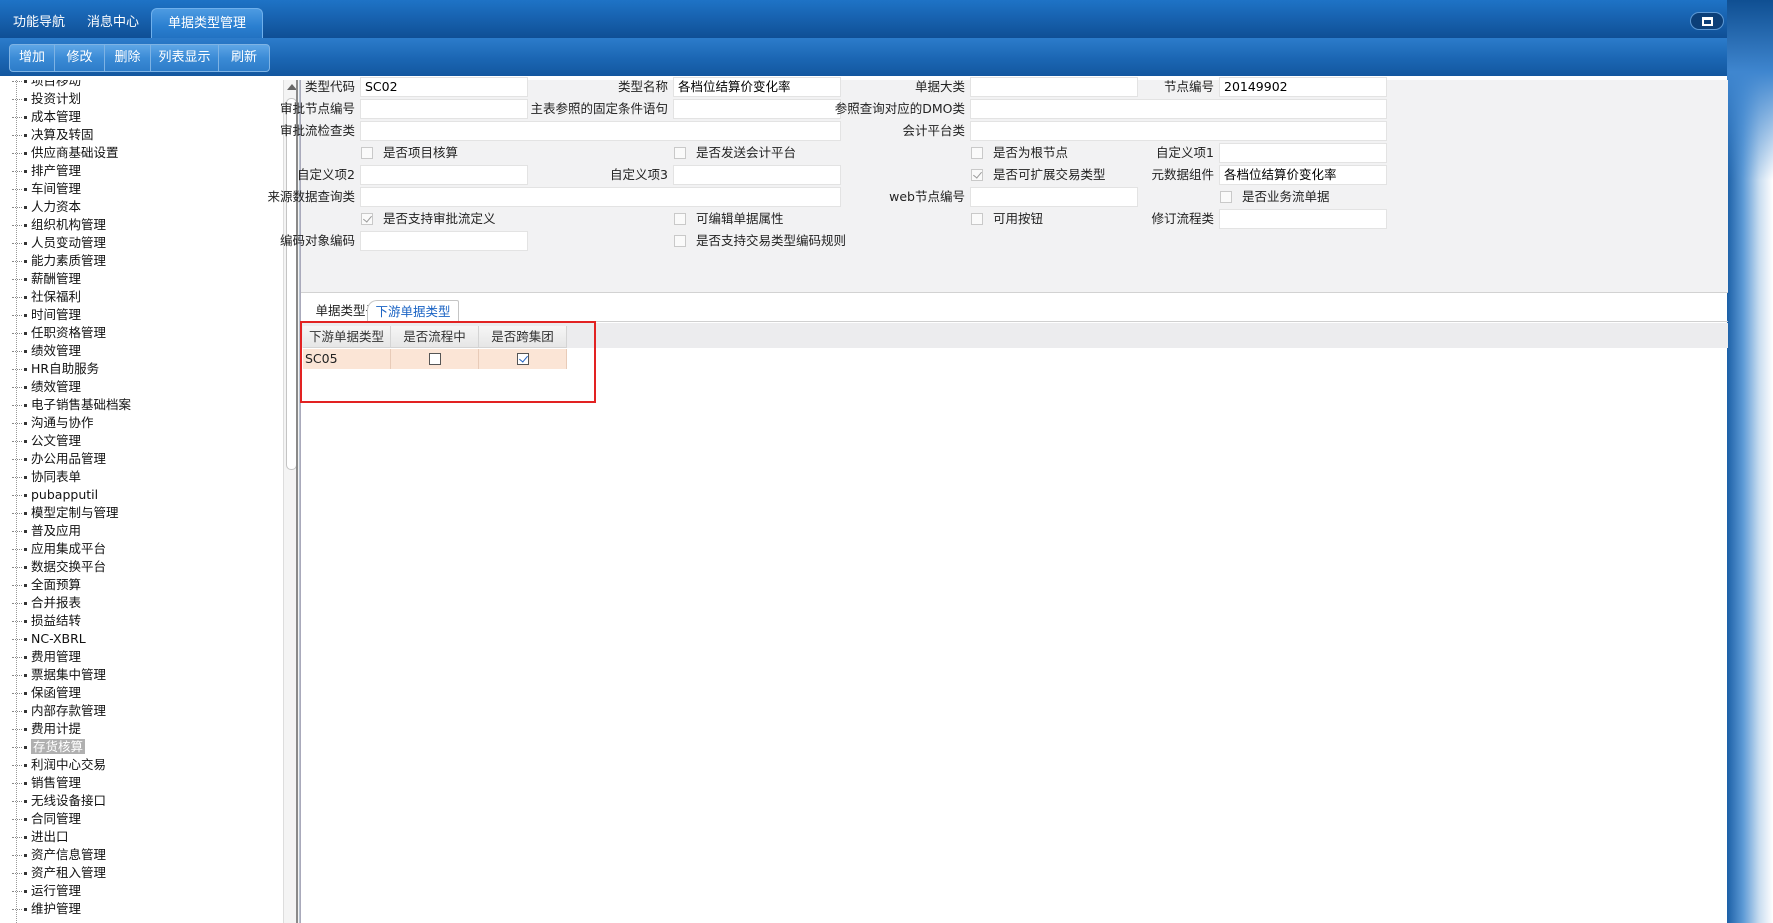 The width and height of the screenshot is (1773, 923). What do you see at coordinates (59, 711) in the screenshot?
I see `tree-item: 内部存款管理` at bounding box center [59, 711].